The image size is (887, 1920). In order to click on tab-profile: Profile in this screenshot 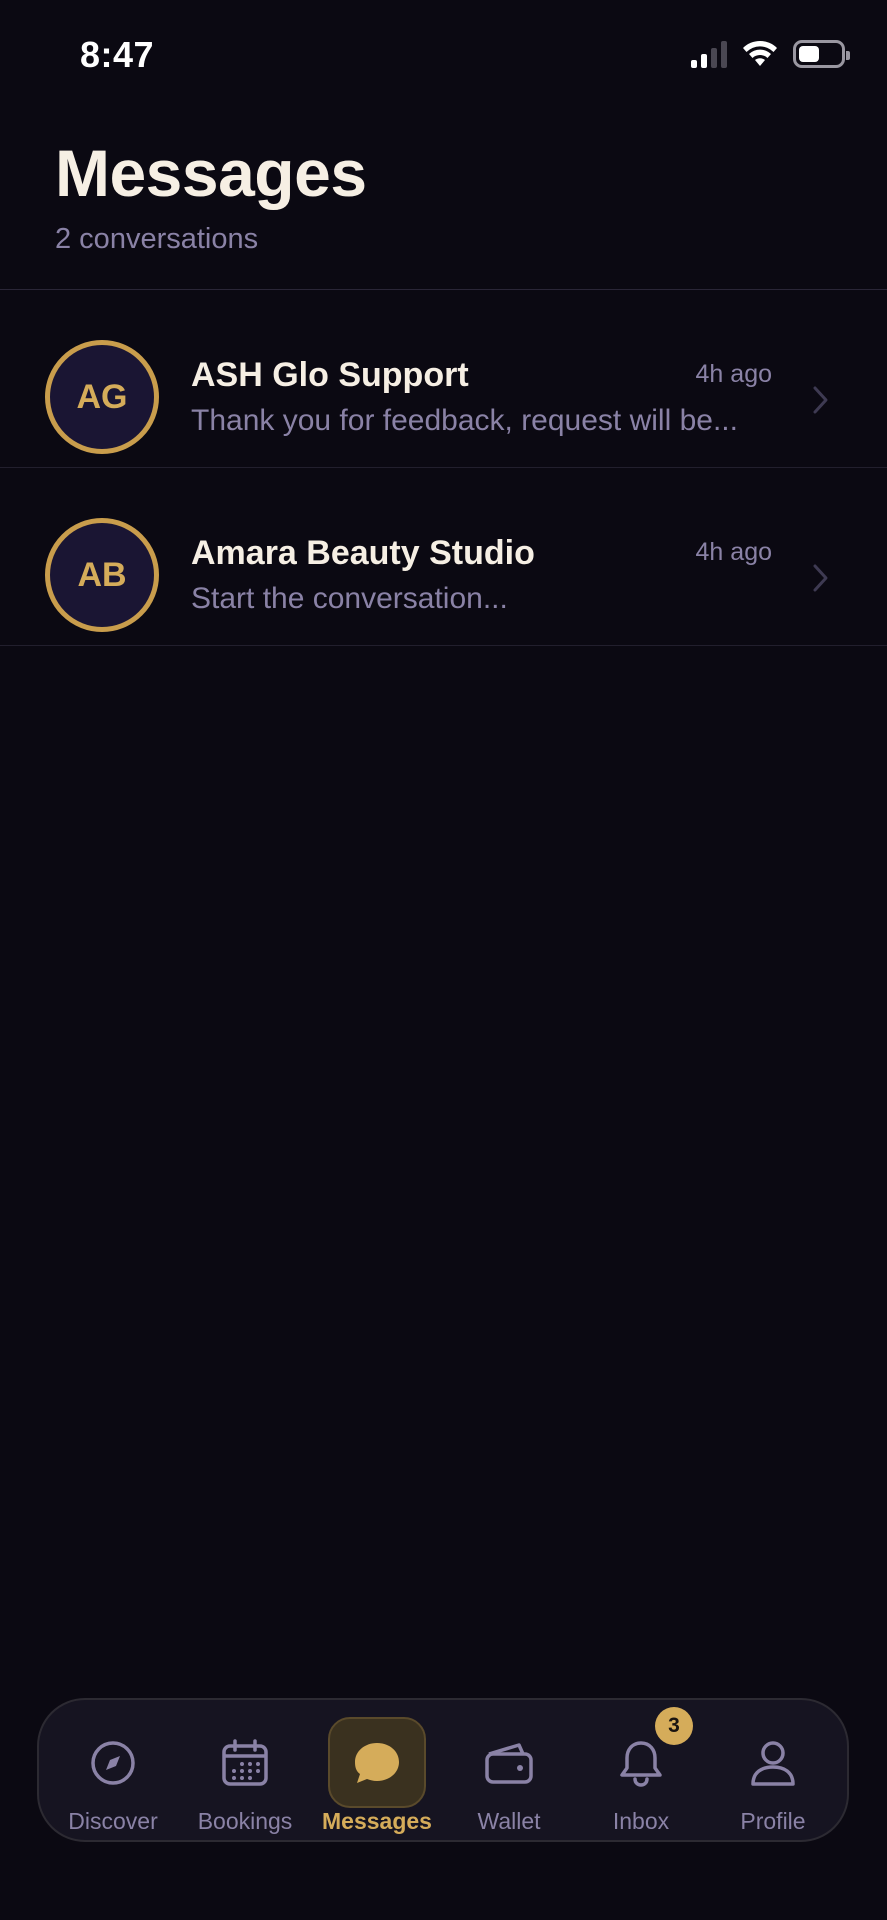, I will do `click(773, 1770)`.